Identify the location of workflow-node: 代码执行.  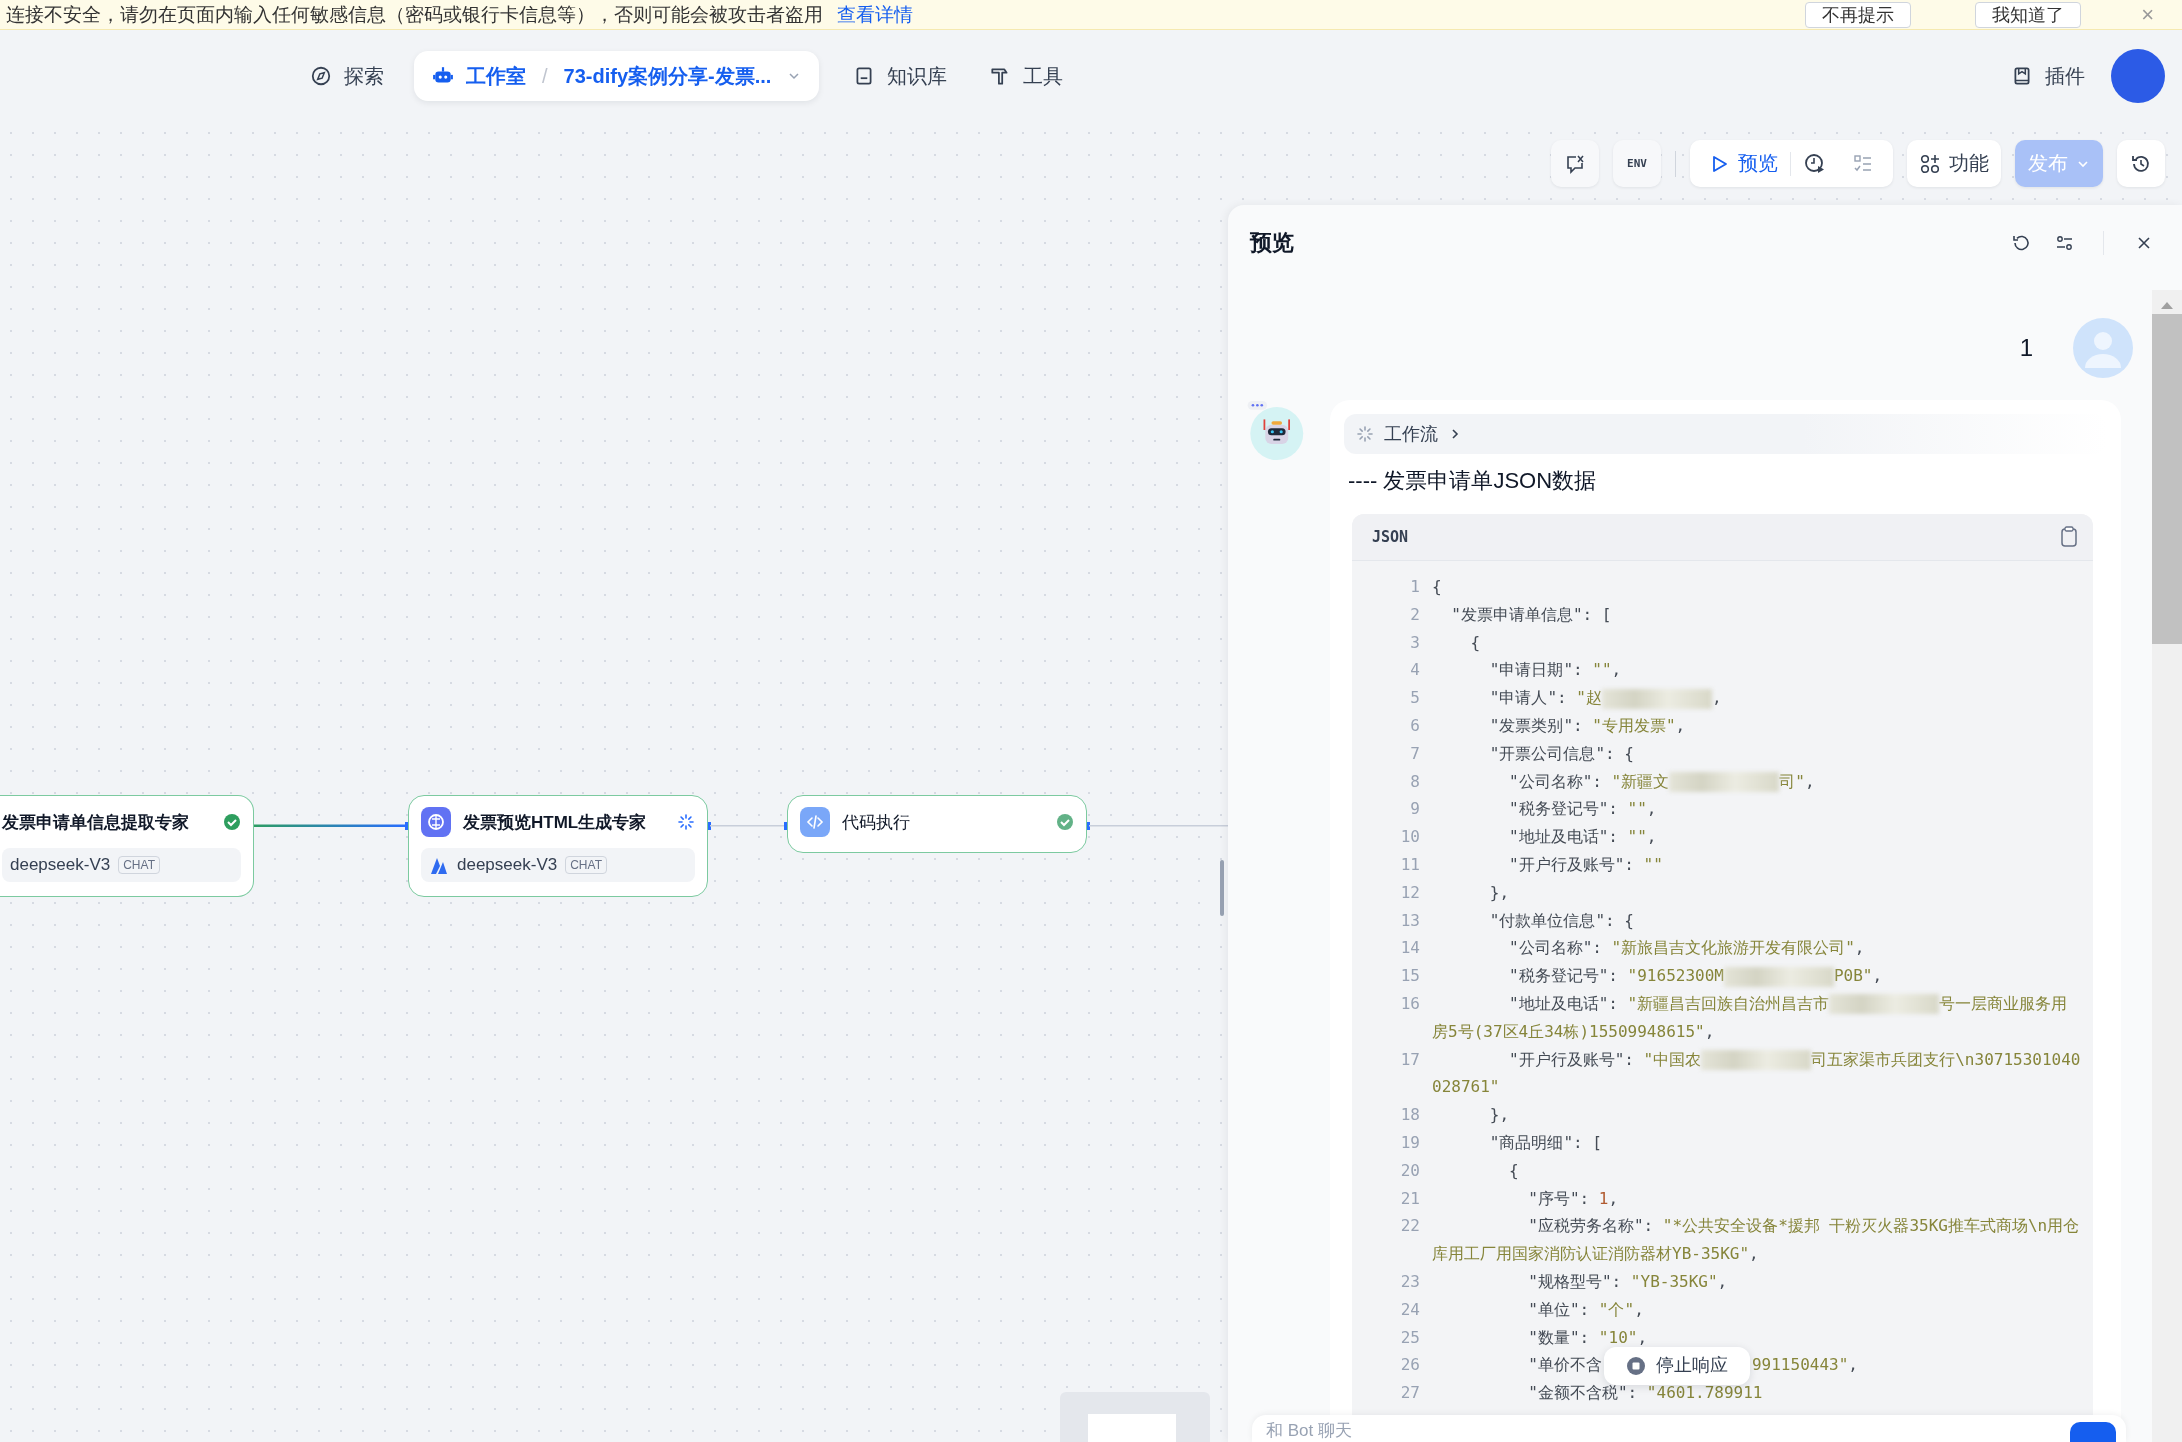
(937, 824).